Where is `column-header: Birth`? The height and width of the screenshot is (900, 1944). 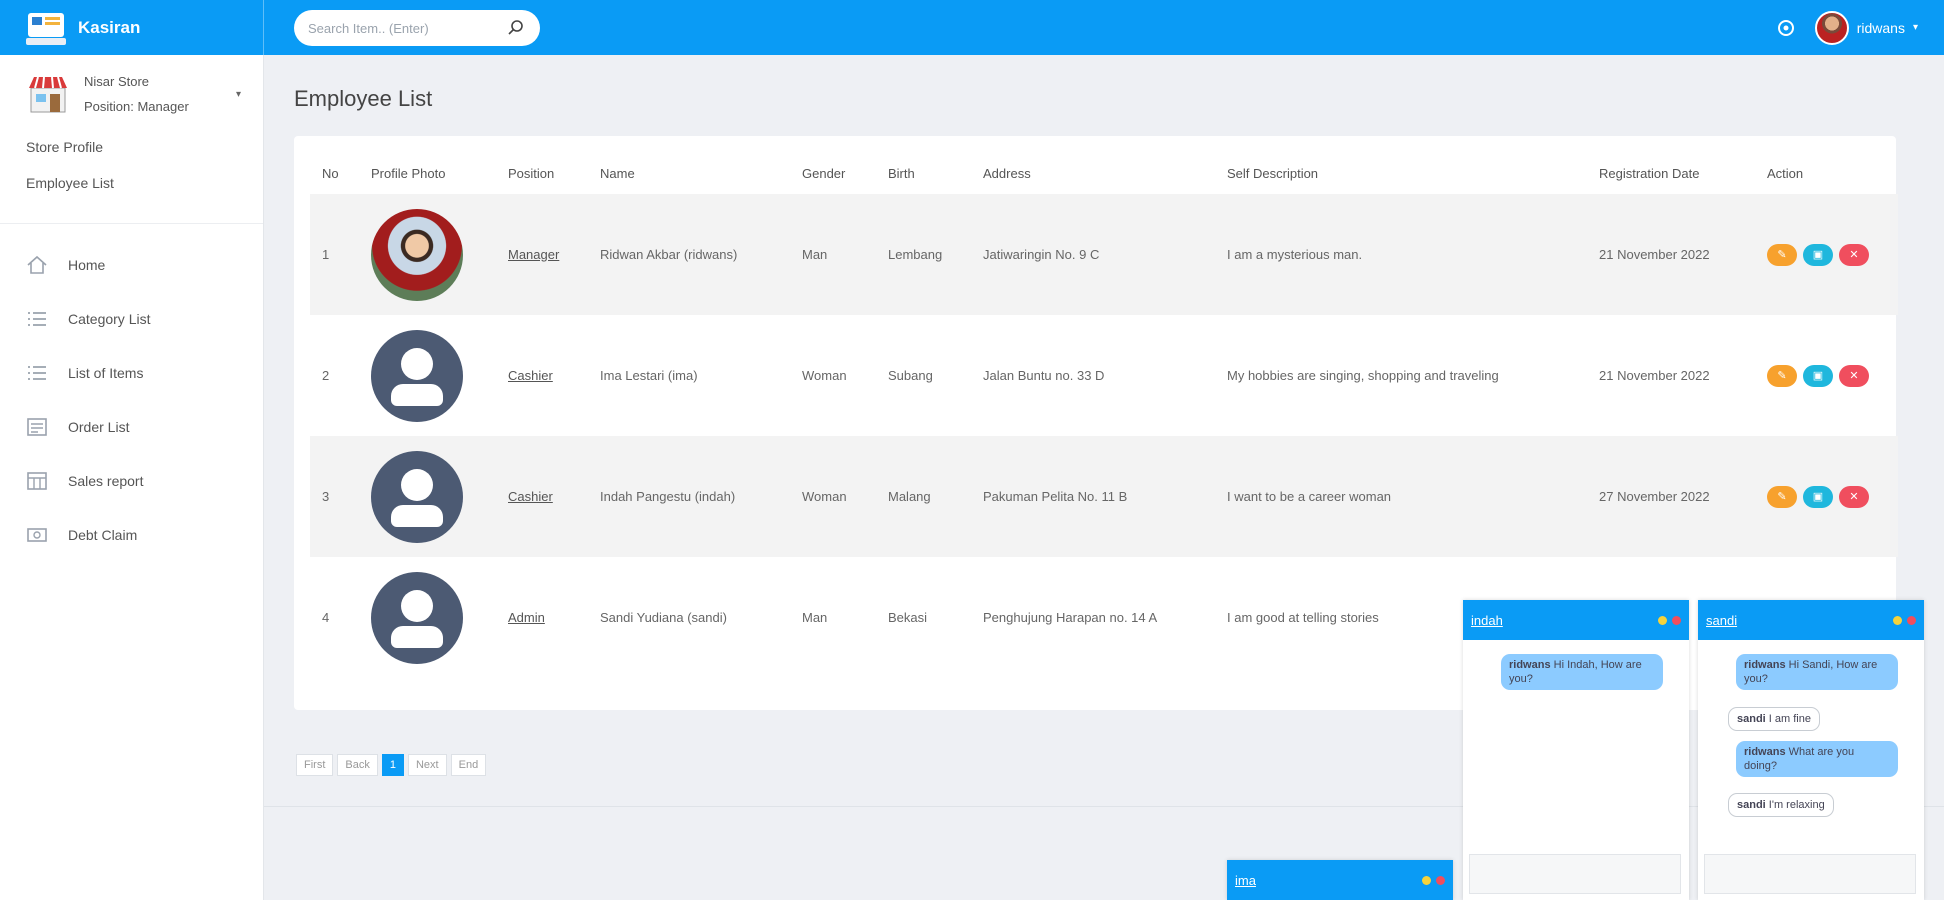
column-header: Birth is located at coordinates (901, 173).